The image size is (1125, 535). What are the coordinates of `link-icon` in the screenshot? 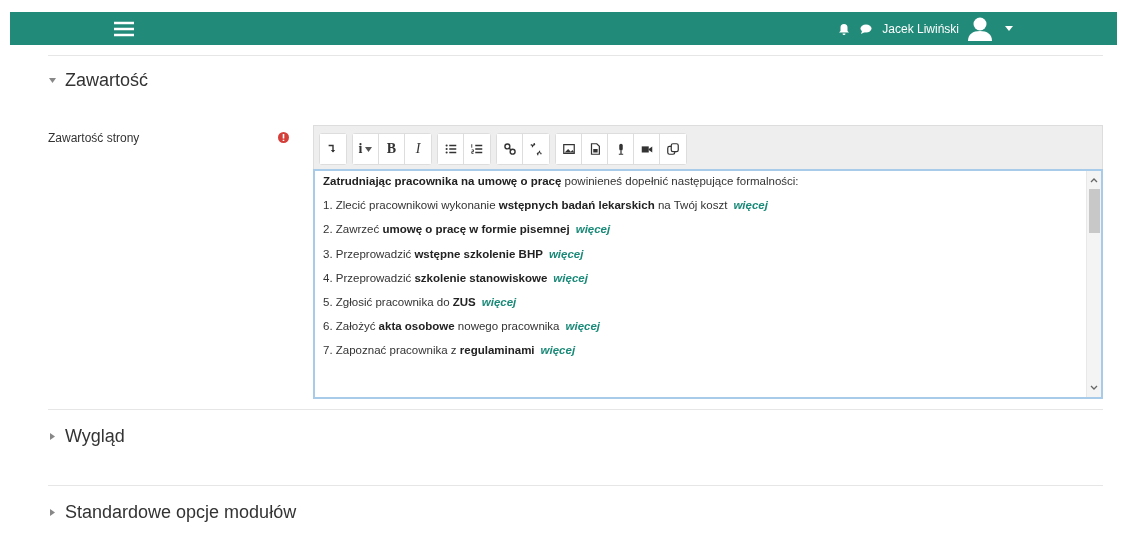 It's located at (509, 149).